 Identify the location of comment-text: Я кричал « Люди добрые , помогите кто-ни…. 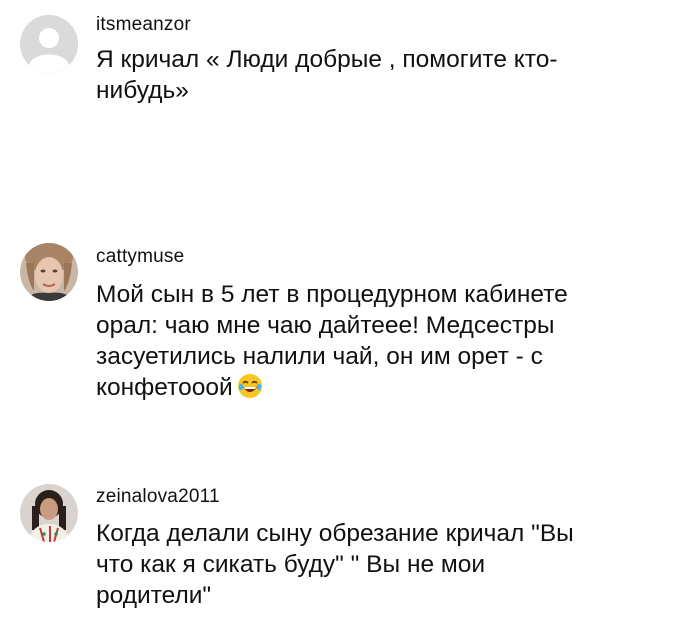
(327, 75).